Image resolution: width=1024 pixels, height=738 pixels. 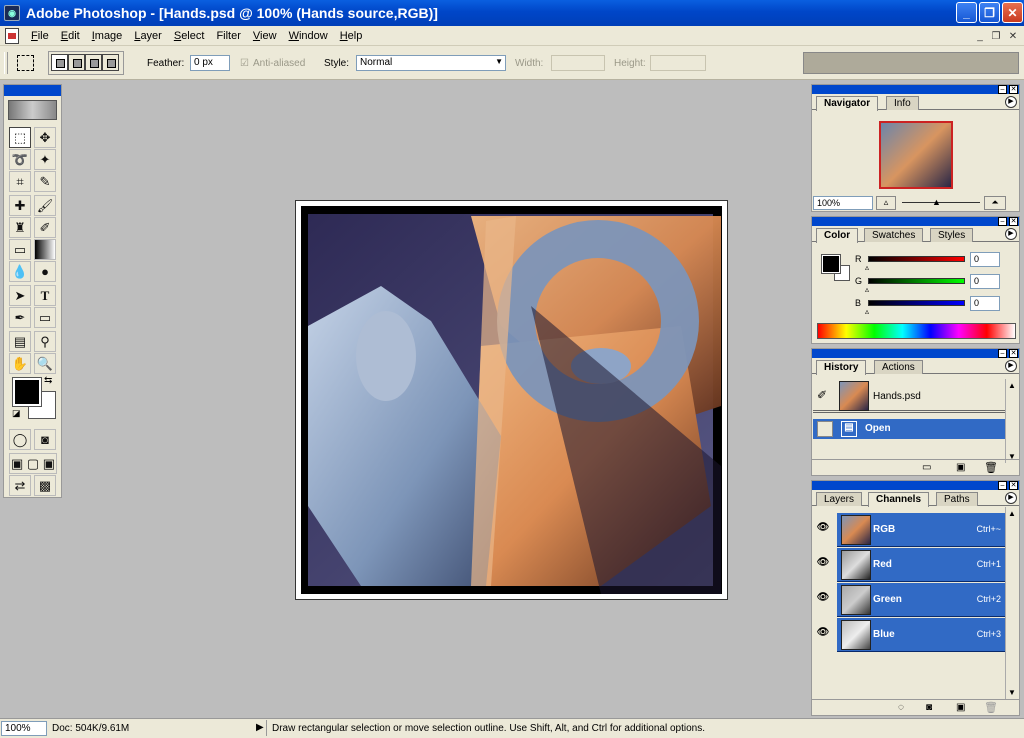 What do you see at coordinates (911, 565) in the screenshot?
I see `channel-row-red: 👁 Red Ctrl+1` at bounding box center [911, 565].